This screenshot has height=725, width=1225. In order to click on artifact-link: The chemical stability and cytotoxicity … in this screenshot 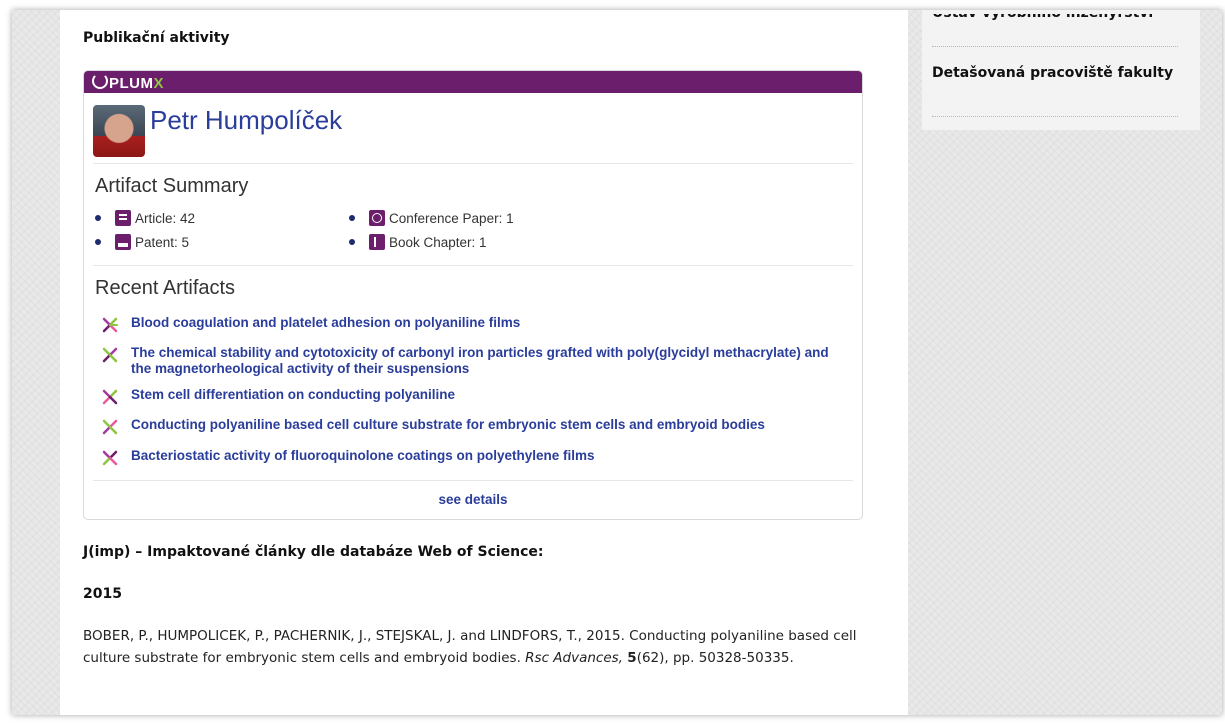, I will do `click(491, 361)`.